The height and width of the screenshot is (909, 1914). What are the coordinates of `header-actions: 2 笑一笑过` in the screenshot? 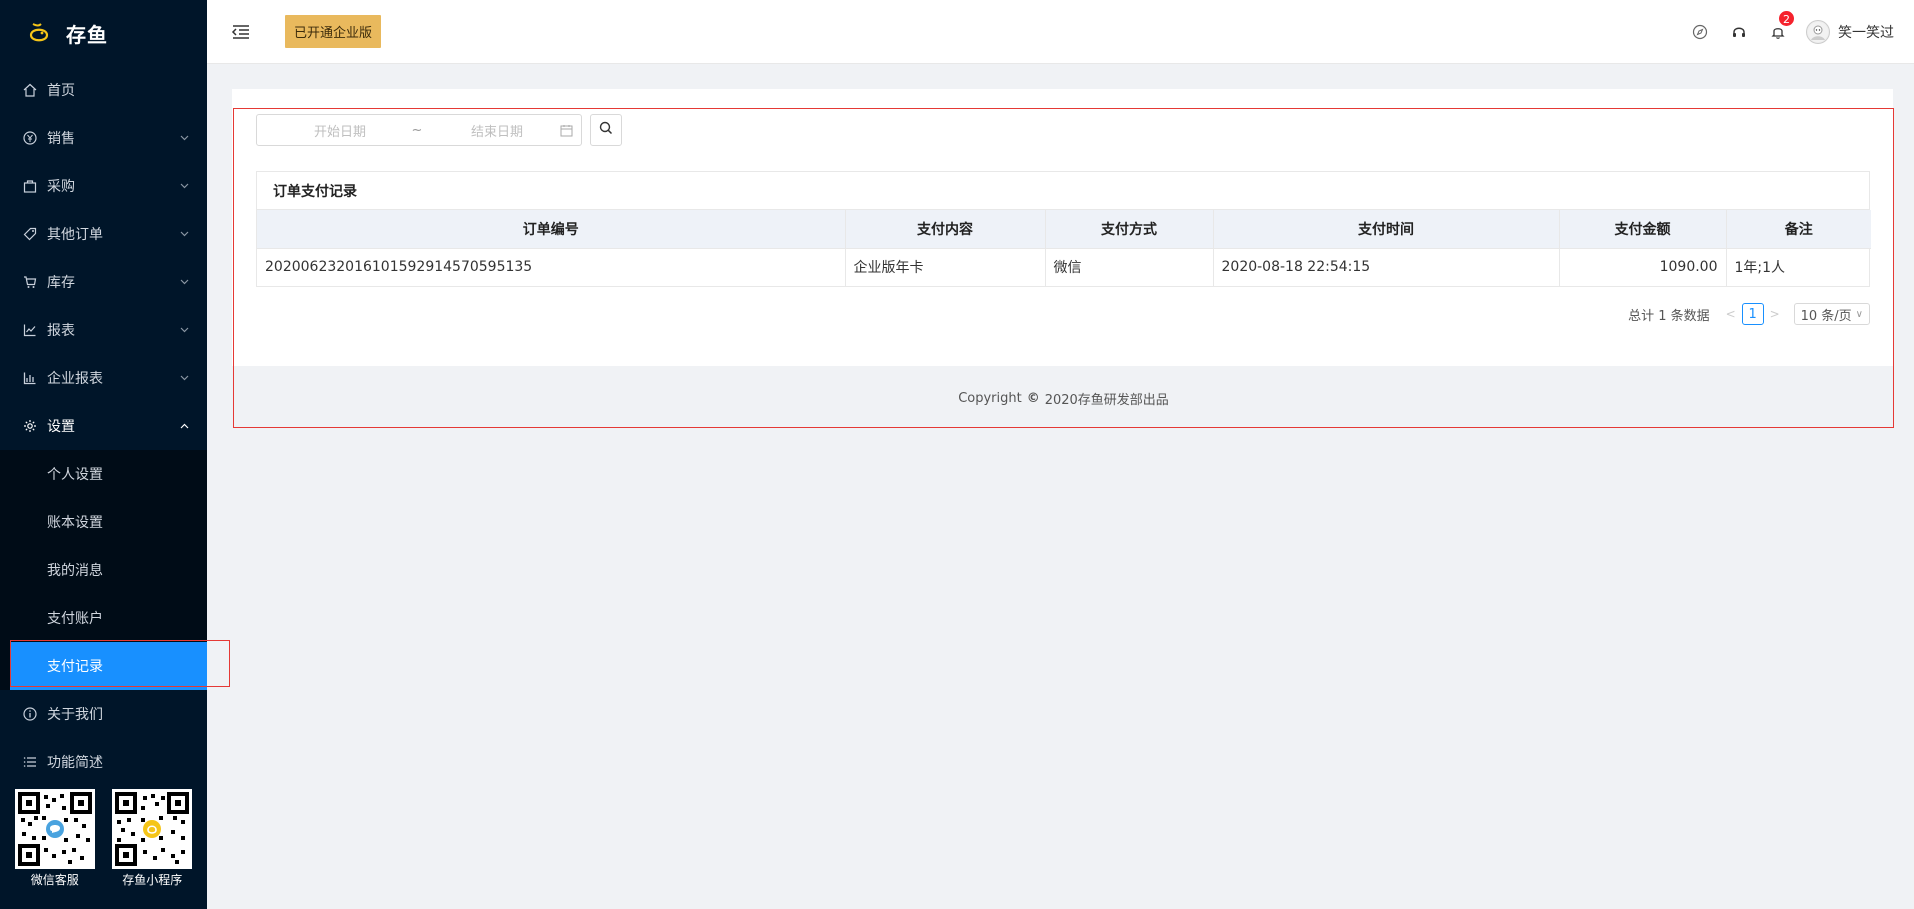 It's located at (1782, 32).